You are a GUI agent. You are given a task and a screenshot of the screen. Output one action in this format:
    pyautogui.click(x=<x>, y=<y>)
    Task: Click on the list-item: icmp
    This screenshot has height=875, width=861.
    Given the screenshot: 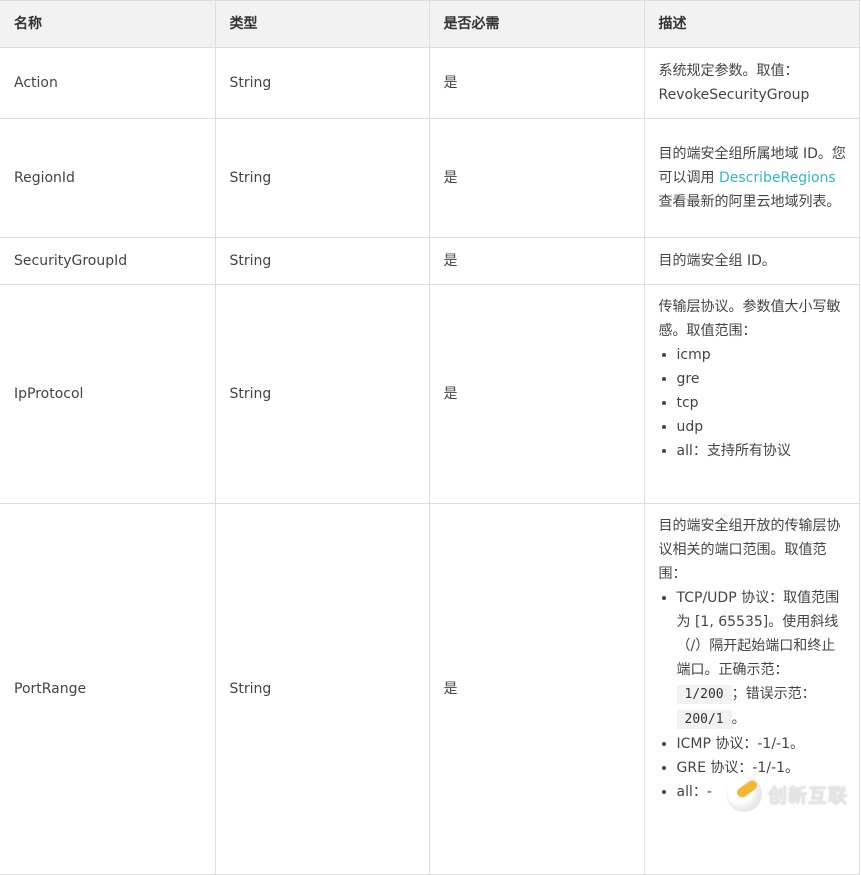 What is the action you would take?
    pyautogui.click(x=762, y=355)
    